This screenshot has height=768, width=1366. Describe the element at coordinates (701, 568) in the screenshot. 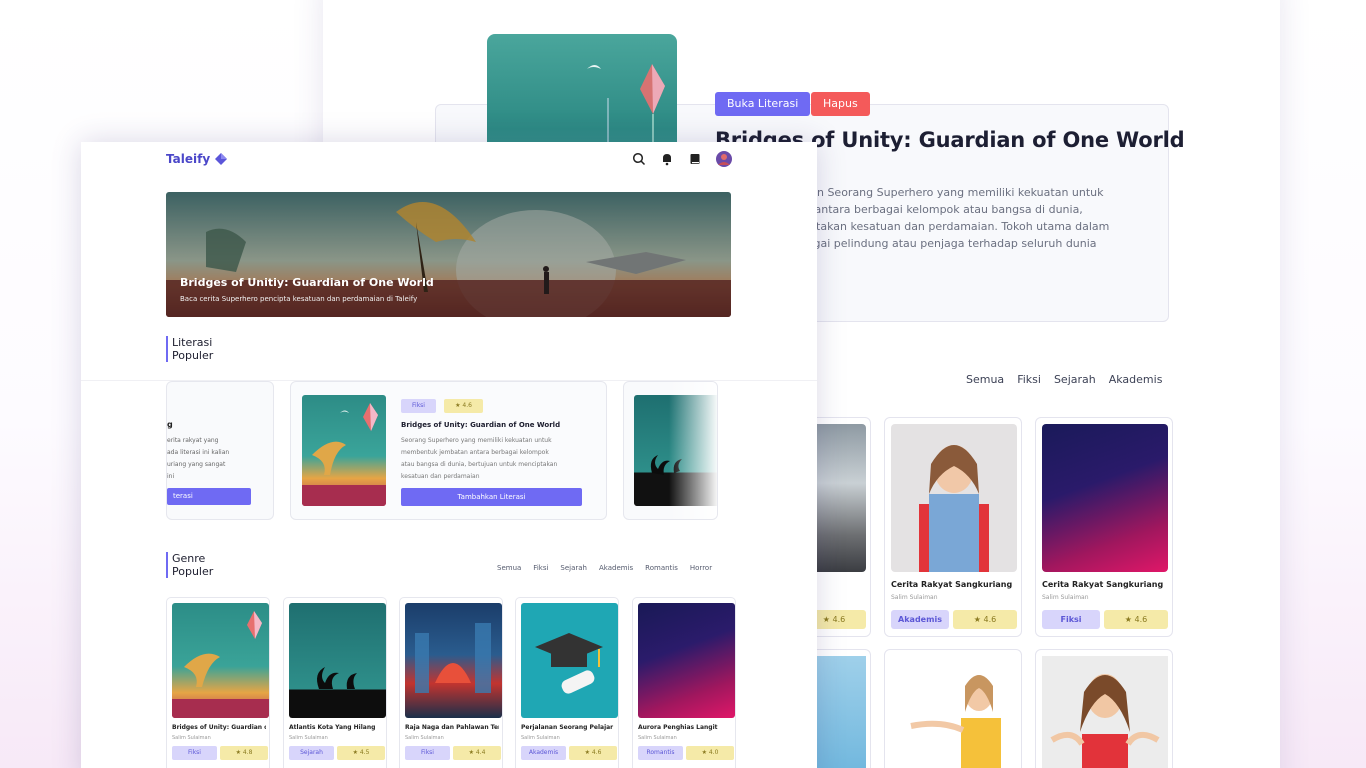

I see `tab-horror: Horror` at that location.